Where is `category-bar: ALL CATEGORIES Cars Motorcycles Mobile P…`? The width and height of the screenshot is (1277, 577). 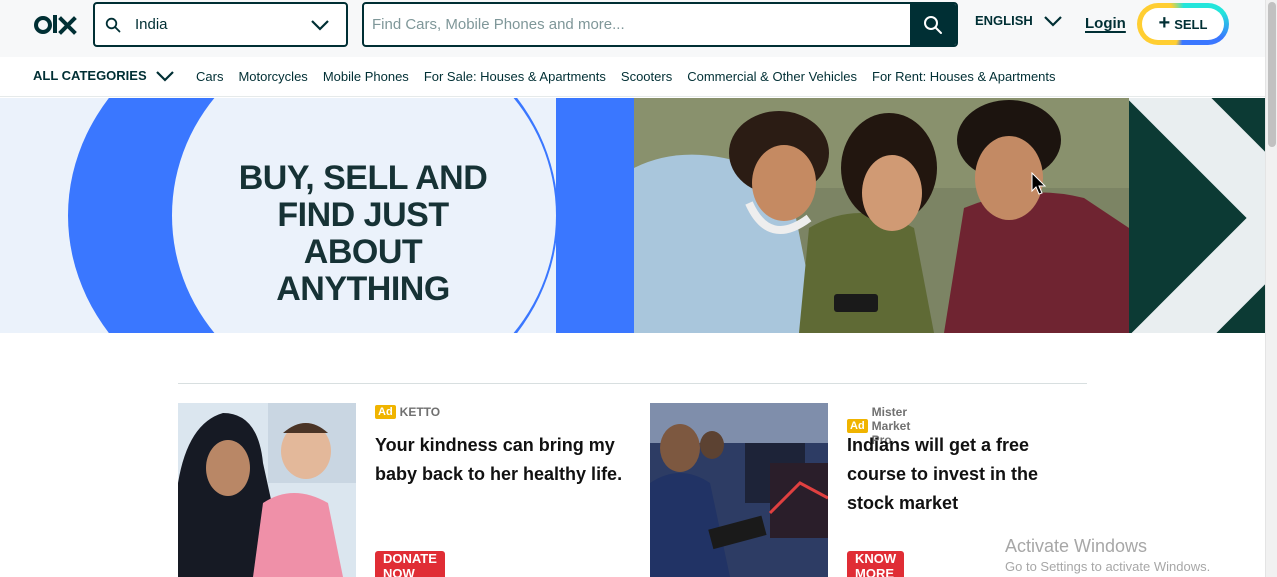
category-bar: ALL CATEGORIES Cars Motorcycles Mobile P… is located at coordinates (632, 77).